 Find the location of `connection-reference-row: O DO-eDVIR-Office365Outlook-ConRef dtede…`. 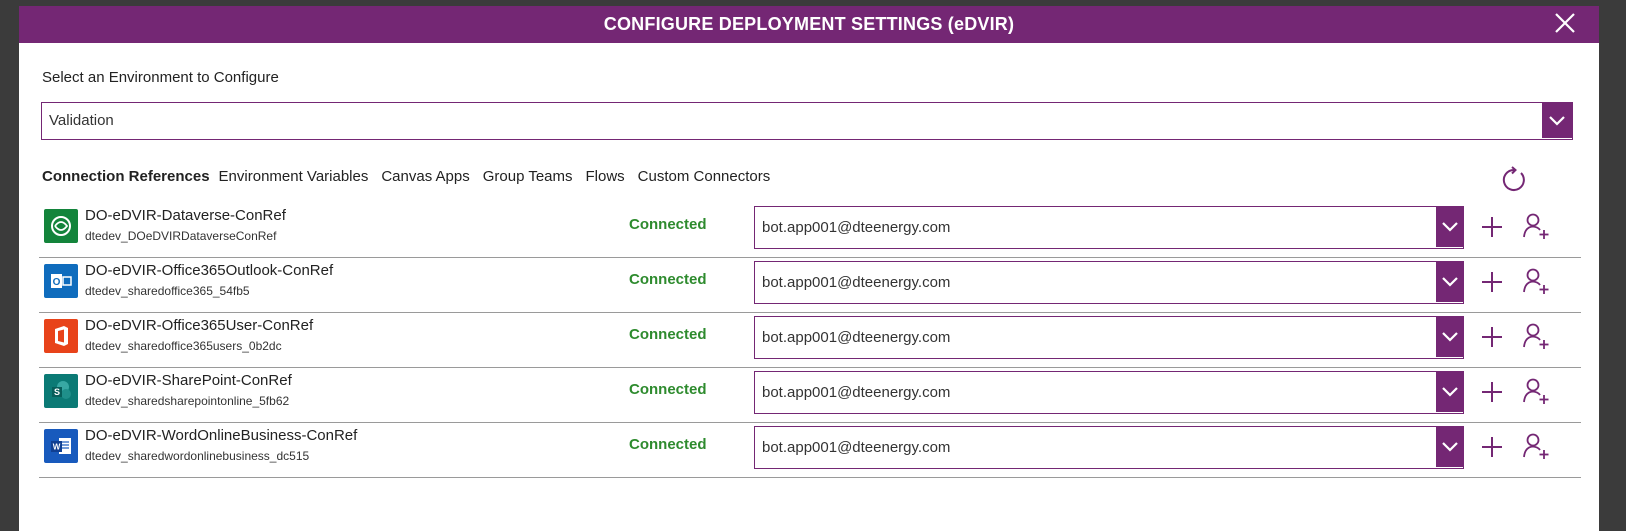

connection-reference-row: O DO-eDVIR-Office365Outlook-ConRef dtede… is located at coordinates (810, 285).